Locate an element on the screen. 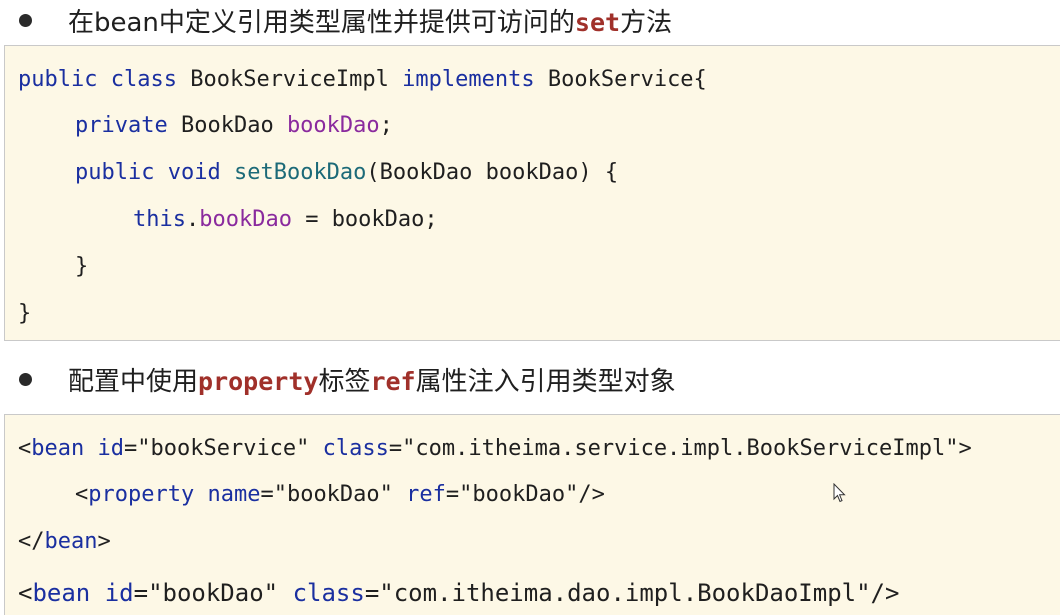  bullet-item-1: 在bean中定义引用类型属性并提供可访问的set方法 is located at coordinates (530, 20).